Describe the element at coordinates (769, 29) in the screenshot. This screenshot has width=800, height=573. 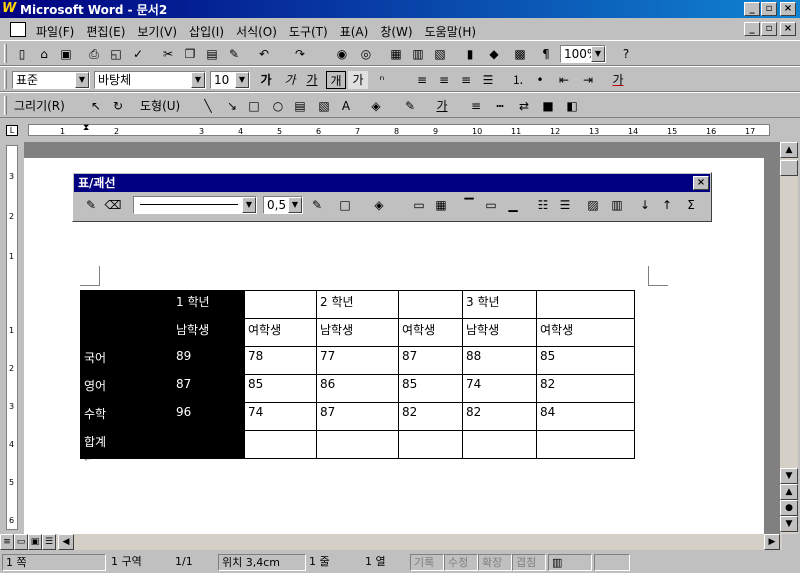
I see `doc-maximize-button: ▫` at that location.